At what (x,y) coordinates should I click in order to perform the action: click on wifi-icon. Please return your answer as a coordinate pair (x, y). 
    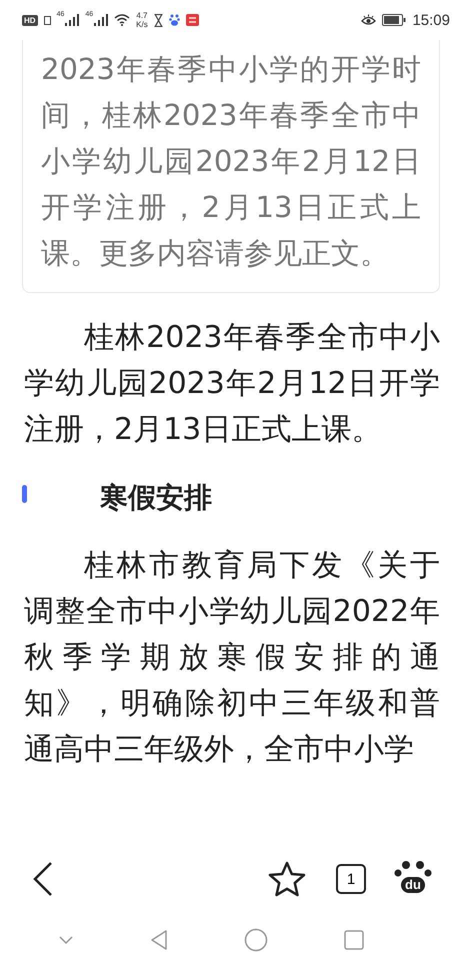
    Looking at the image, I should click on (122, 20).